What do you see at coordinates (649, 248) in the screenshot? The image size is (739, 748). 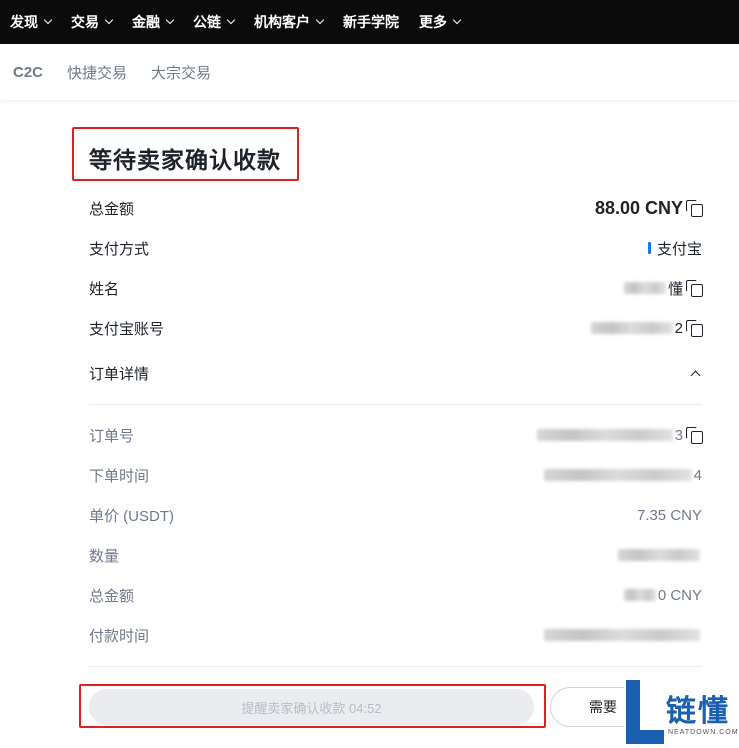 I see `alipay-indicator-icon` at bounding box center [649, 248].